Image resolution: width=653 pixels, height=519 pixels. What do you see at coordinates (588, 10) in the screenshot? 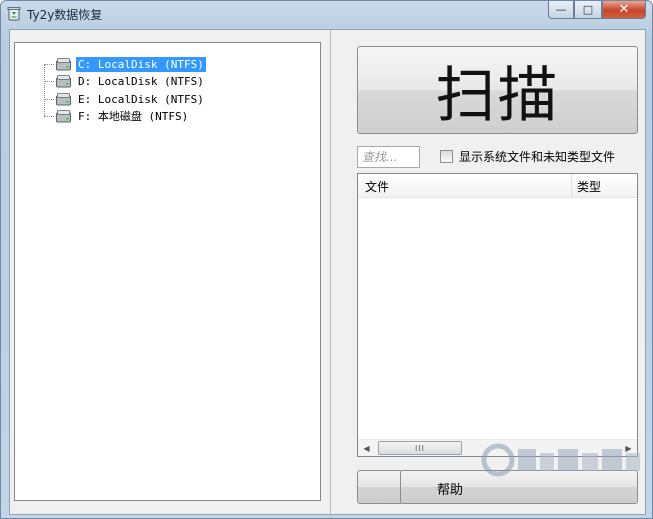
I see `maximize-button: □` at bounding box center [588, 10].